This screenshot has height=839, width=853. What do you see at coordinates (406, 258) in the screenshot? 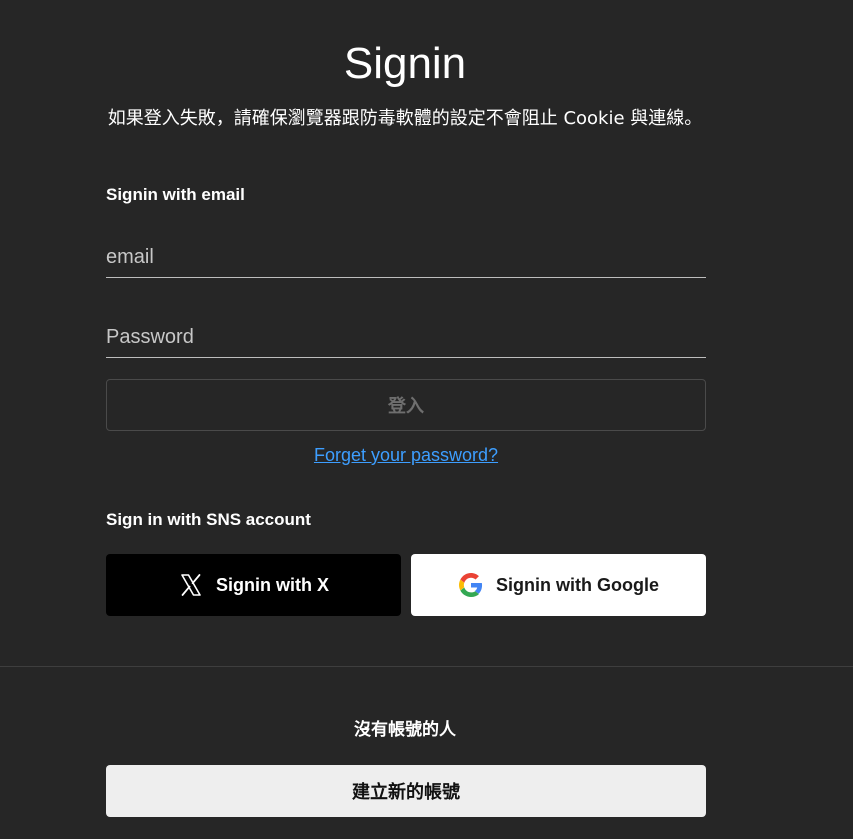
I see `email-field` at bounding box center [406, 258].